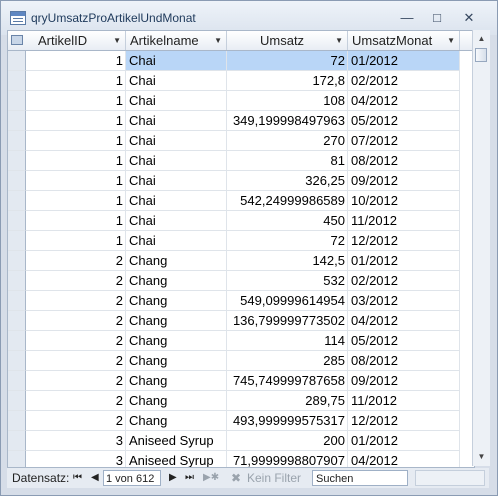 This screenshot has width=498, height=496. Describe the element at coordinates (287, 301) in the screenshot. I see `cell-umsatz: 549,09999614954` at that location.